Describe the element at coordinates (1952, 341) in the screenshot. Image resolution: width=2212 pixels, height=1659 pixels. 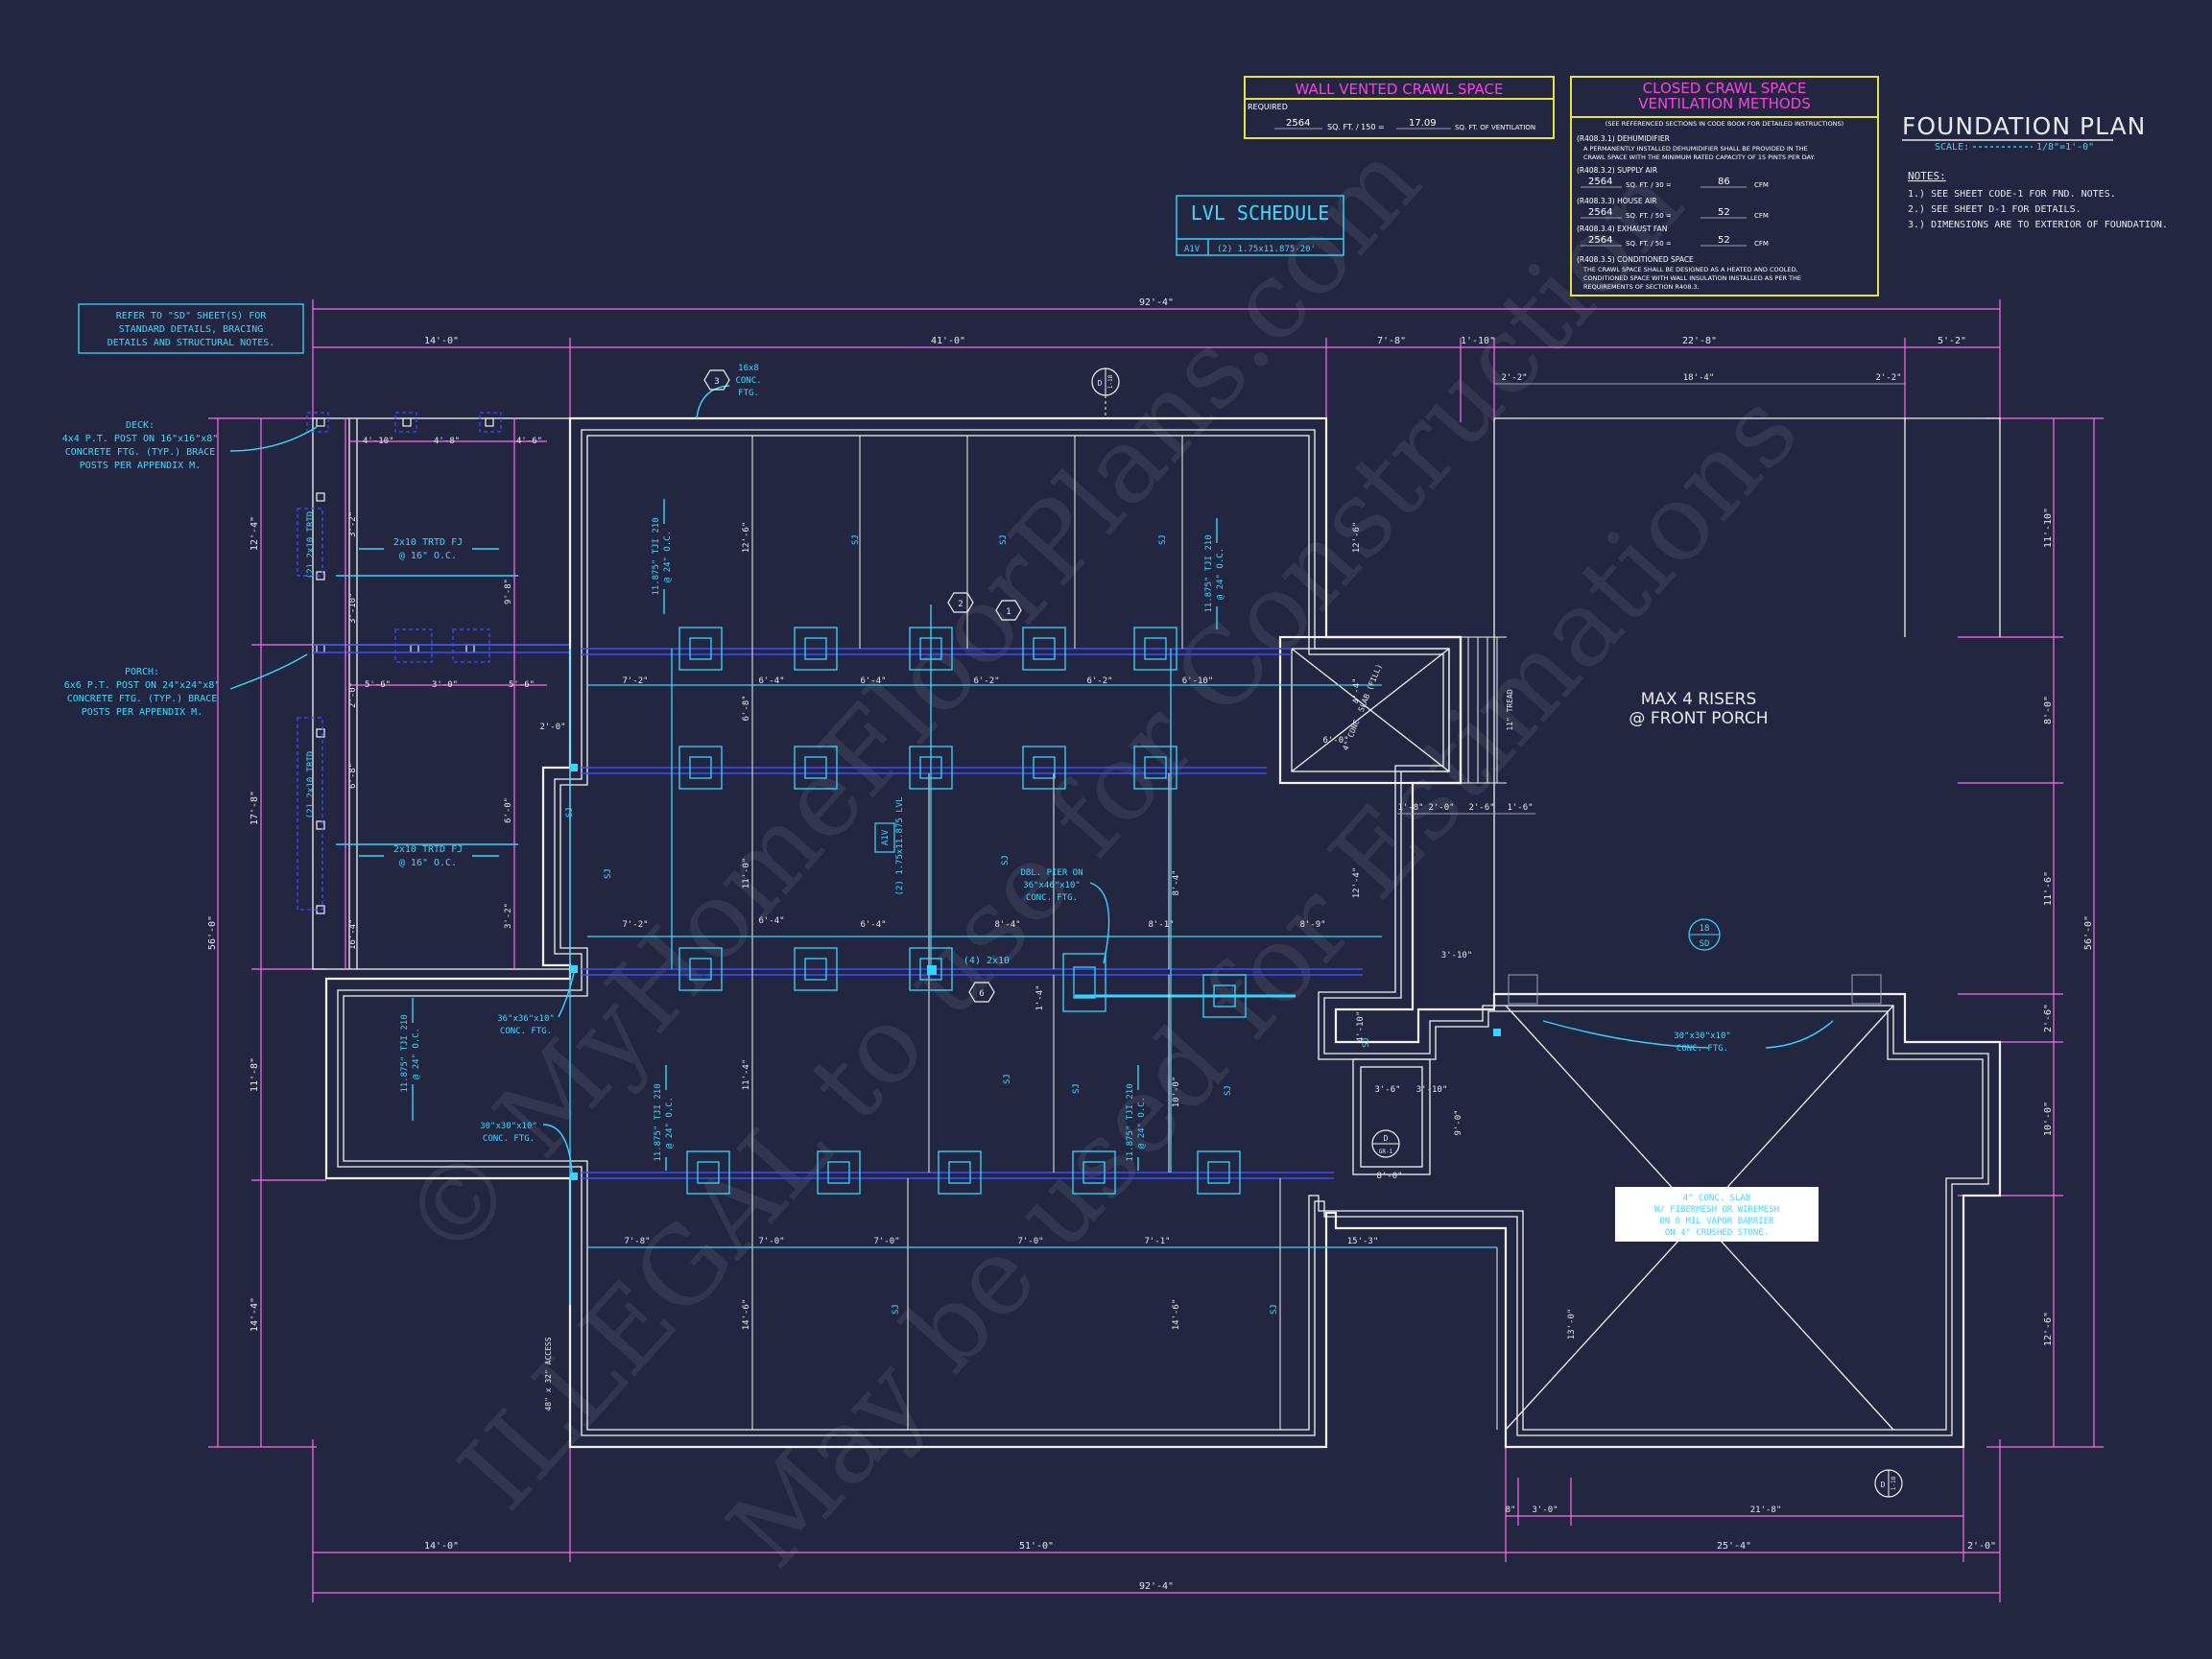
I see `dim-top-f: 5'-2"` at that location.